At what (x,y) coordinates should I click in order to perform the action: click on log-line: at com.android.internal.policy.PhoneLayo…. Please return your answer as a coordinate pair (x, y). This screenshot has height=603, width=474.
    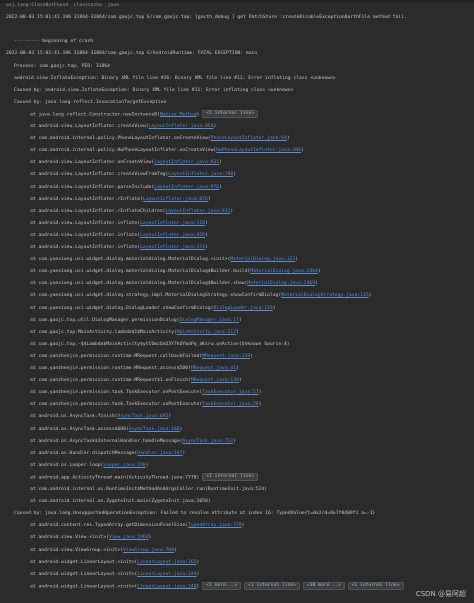
    Looking at the image, I should click on (237, 138).